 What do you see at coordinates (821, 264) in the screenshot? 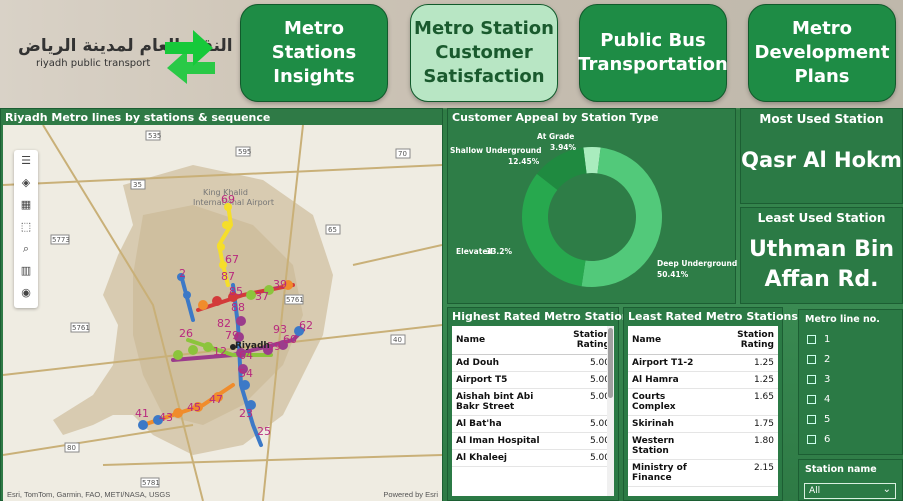
I see `kpi-least-value: Uthman Bin Affan Rd.` at bounding box center [821, 264].